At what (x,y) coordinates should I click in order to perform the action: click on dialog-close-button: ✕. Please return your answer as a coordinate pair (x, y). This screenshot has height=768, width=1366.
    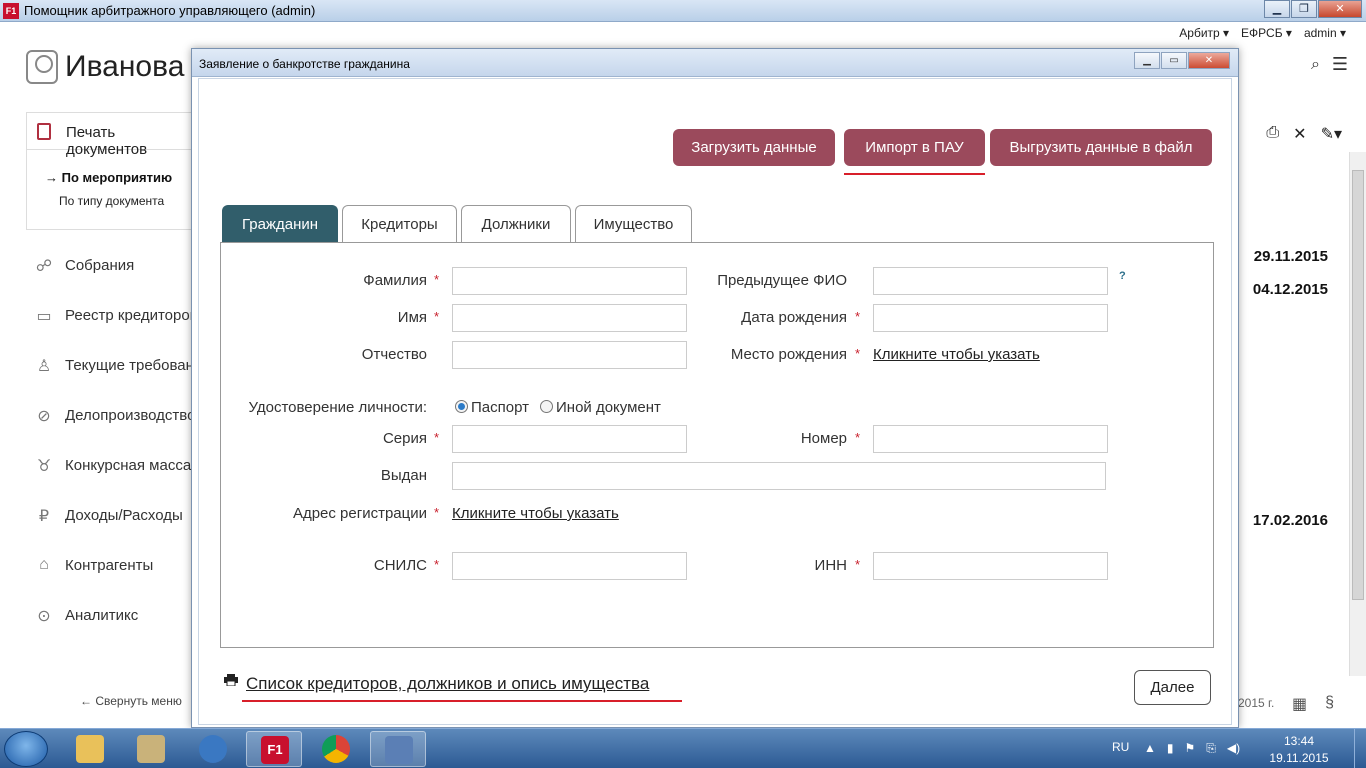
    Looking at the image, I should click on (1209, 60).